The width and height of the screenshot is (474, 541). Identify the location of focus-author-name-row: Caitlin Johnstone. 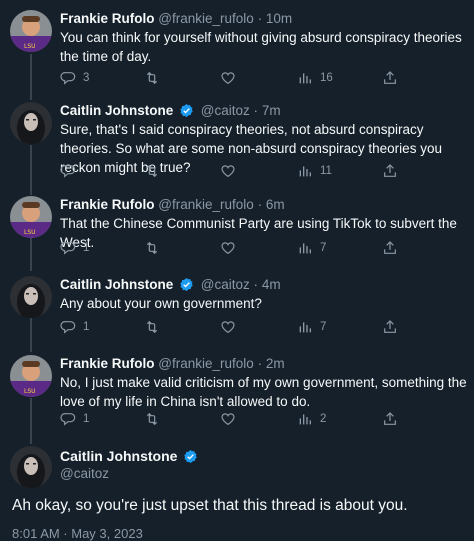
(130, 456).